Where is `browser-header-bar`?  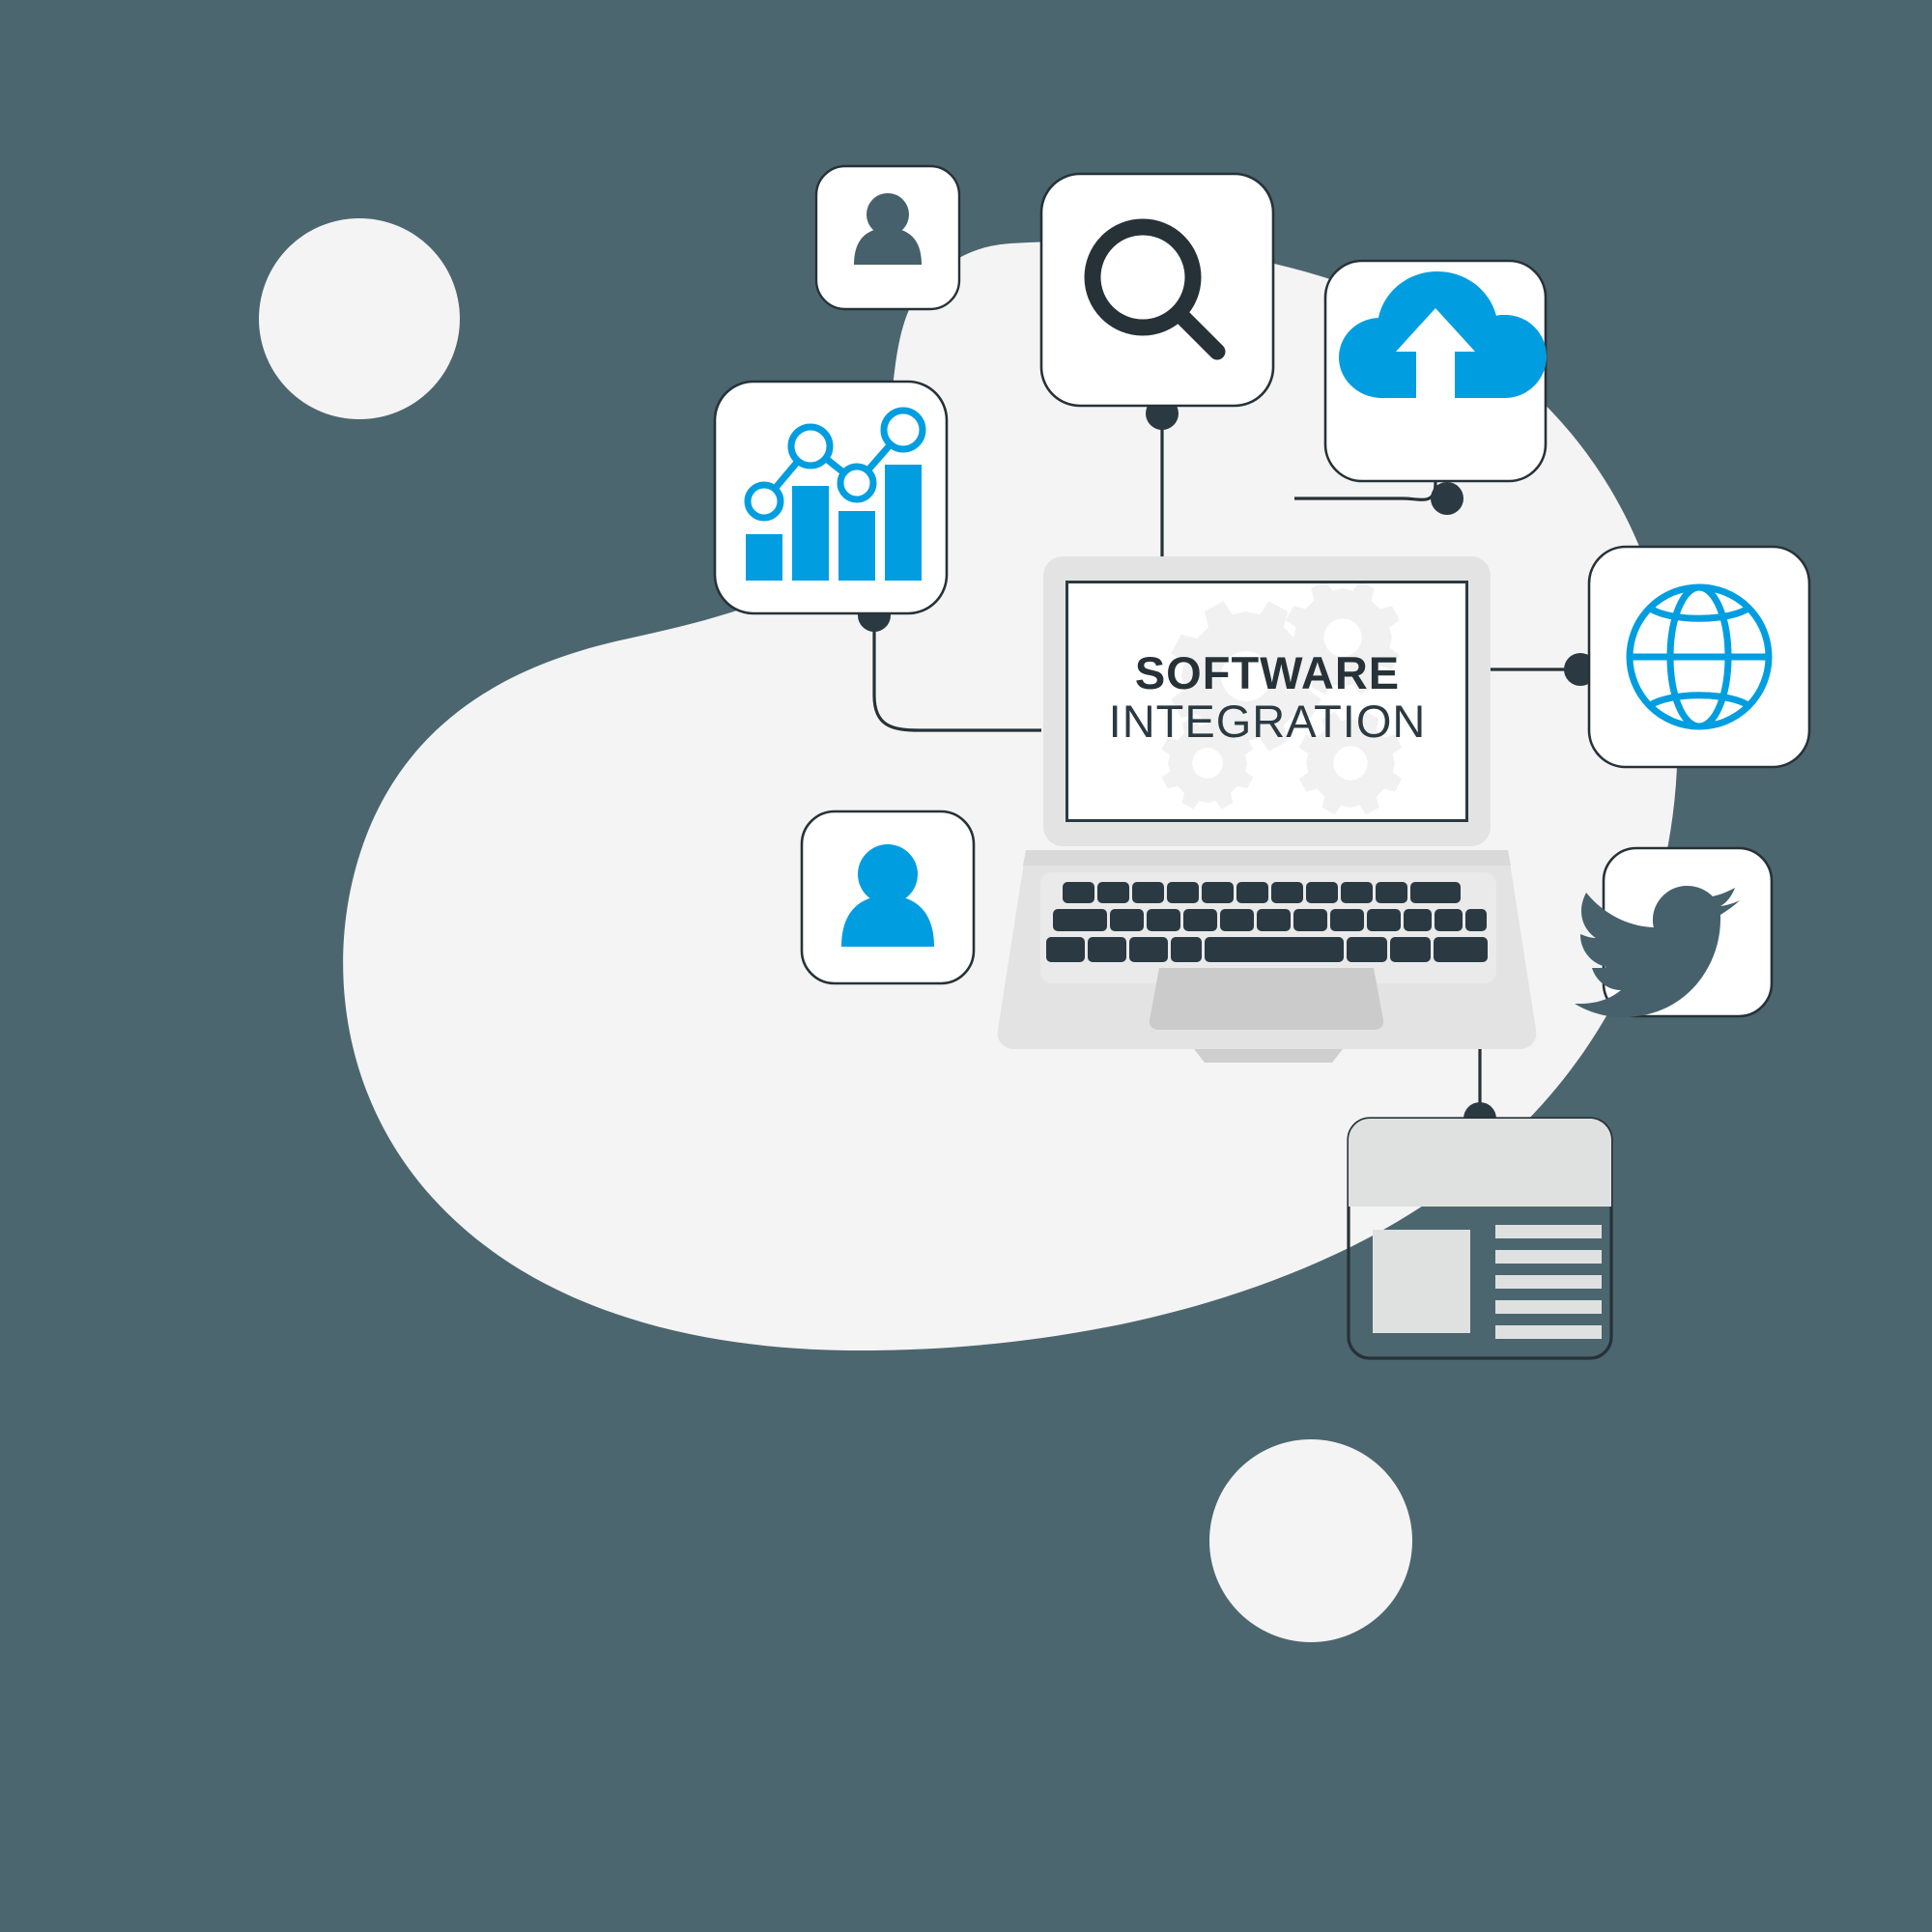 browser-header-bar is located at coordinates (1480, 1163).